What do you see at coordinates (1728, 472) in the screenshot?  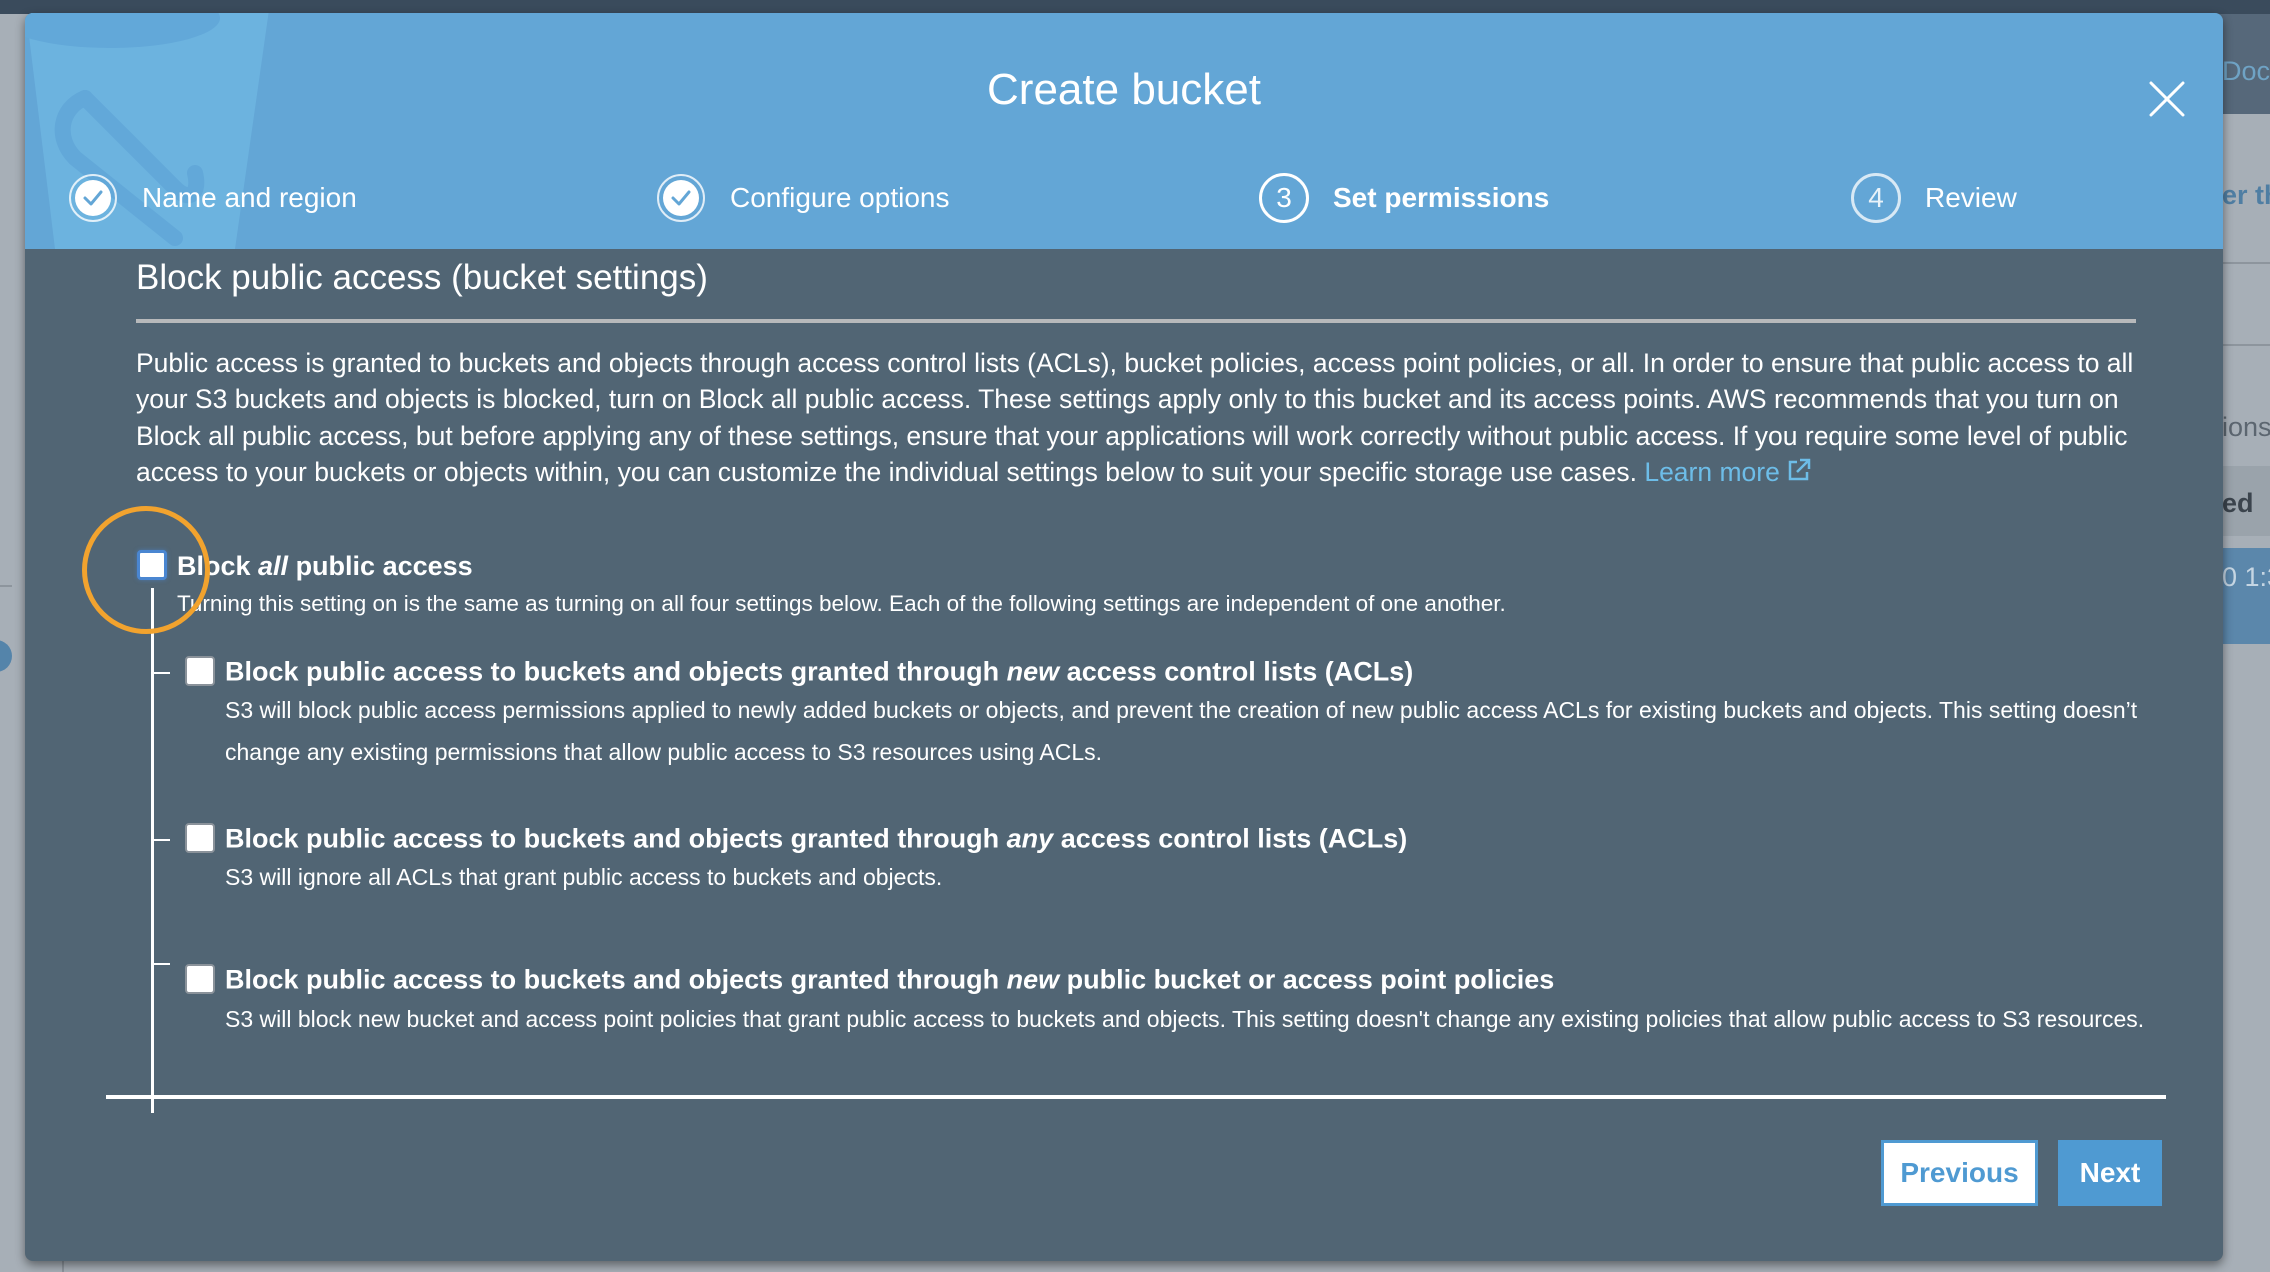 I see `learn-more-link: Learn more` at bounding box center [1728, 472].